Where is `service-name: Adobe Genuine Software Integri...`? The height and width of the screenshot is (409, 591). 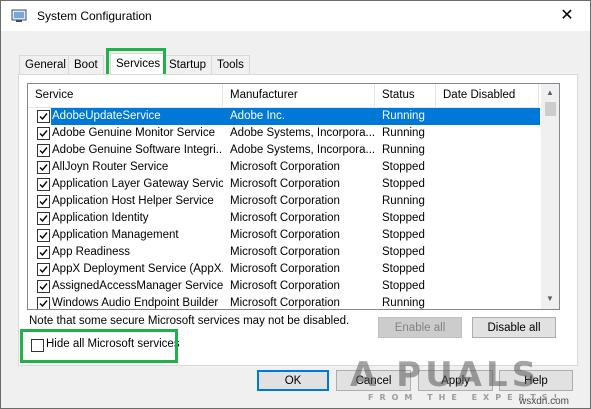 service-name: Adobe Genuine Software Integri... is located at coordinates (137, 150).